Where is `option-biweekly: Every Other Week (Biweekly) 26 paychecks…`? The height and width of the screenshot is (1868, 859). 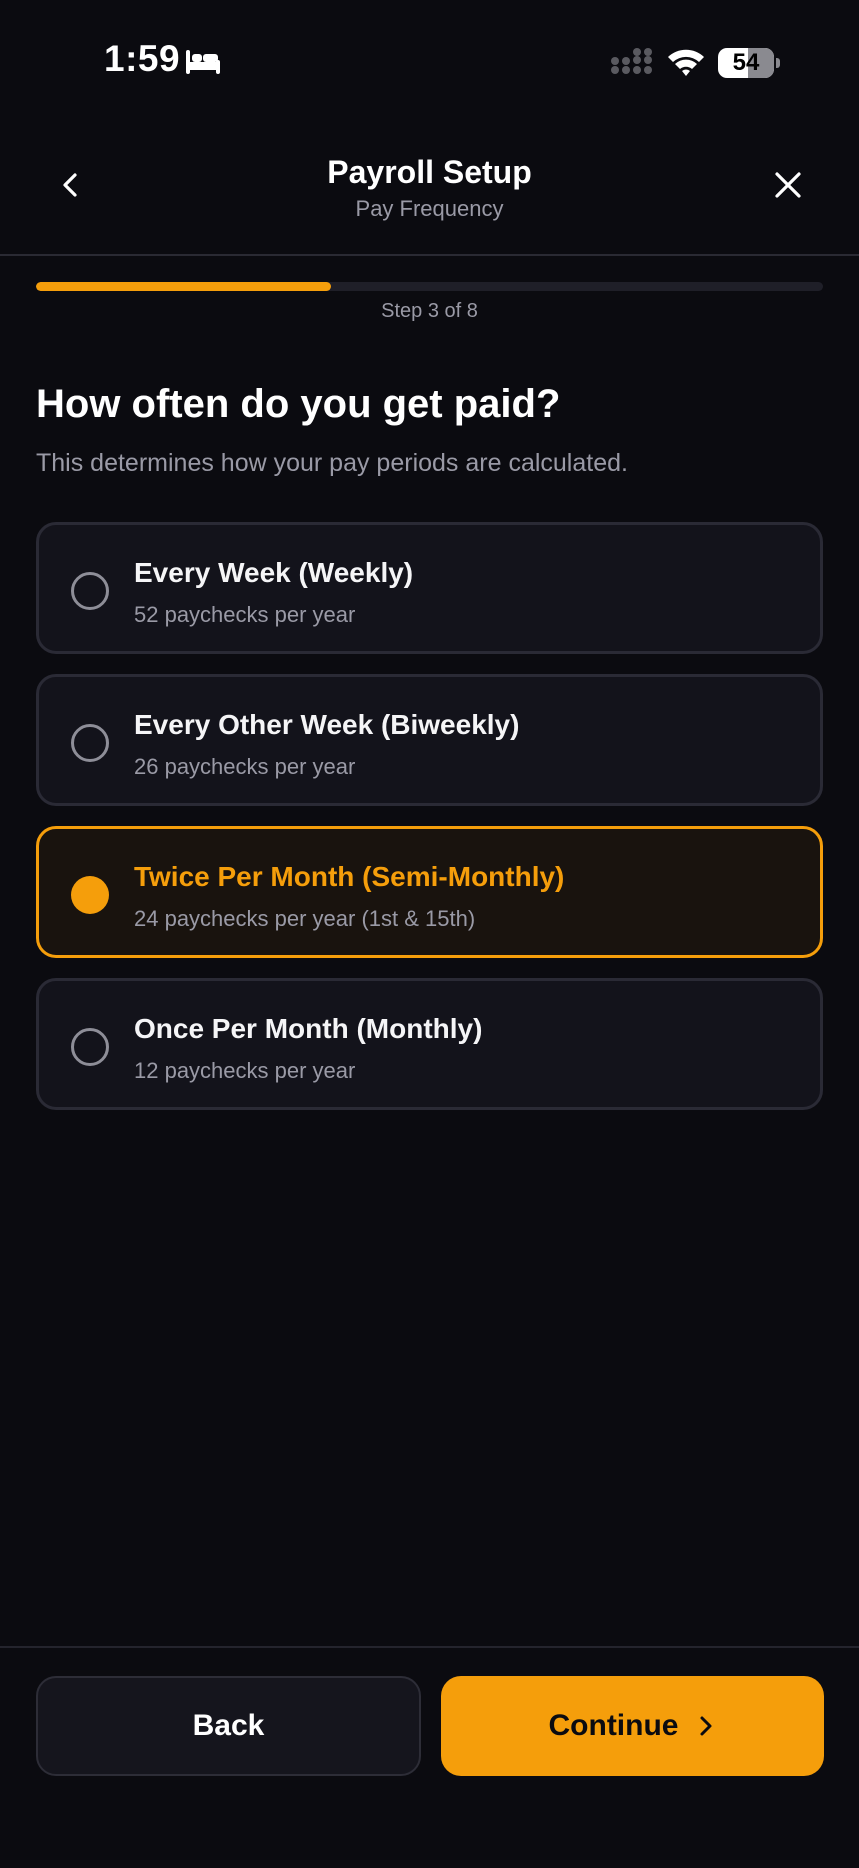 option-biweekly: Every Other Week (Biweekly) 26 paychecks… is located at coordinates (429, 740).